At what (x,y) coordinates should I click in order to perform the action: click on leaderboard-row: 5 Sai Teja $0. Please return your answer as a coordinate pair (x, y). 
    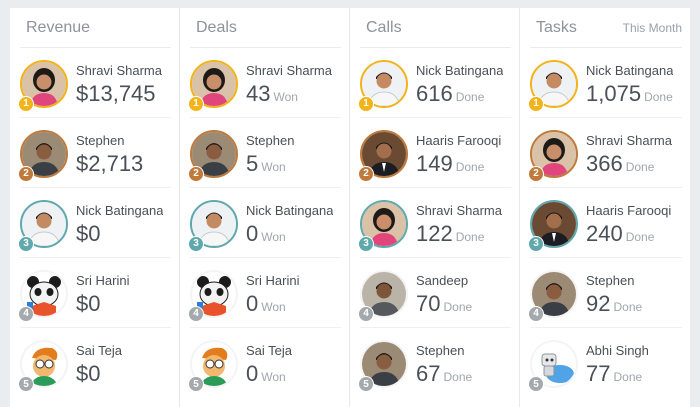
    Looking at the image, I should click on (94, 363).